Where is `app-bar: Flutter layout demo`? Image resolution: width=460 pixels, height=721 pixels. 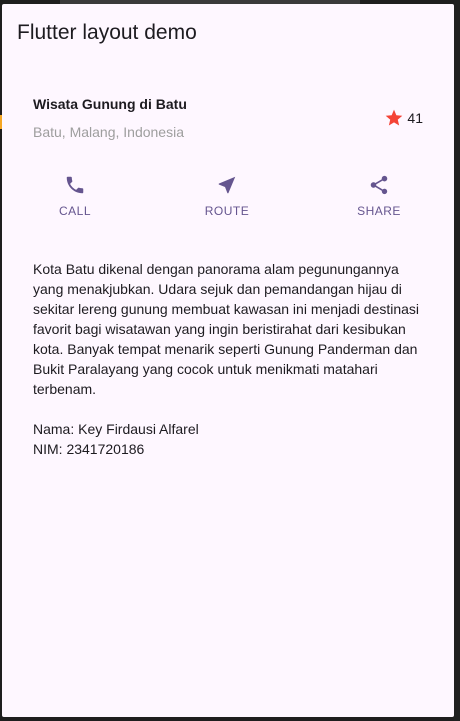
app-bar: Flutter layout demo is located at coordinates (228, 33).